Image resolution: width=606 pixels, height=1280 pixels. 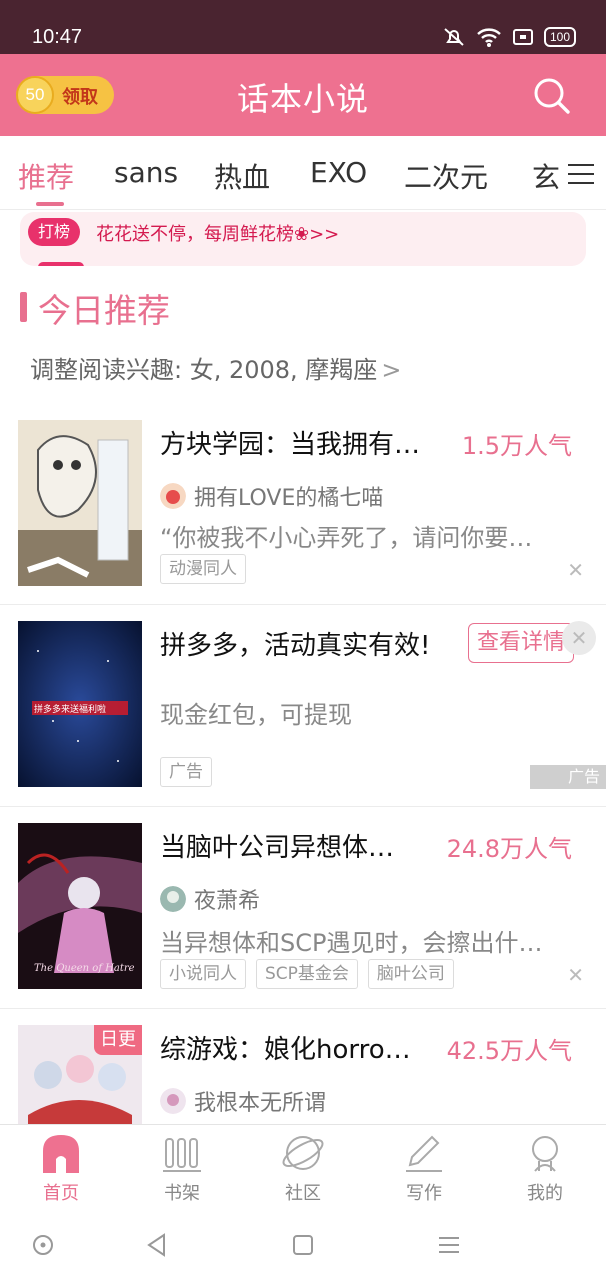 I want to click on author-name: 我根本无所谓, so click(x=260, y=1103).